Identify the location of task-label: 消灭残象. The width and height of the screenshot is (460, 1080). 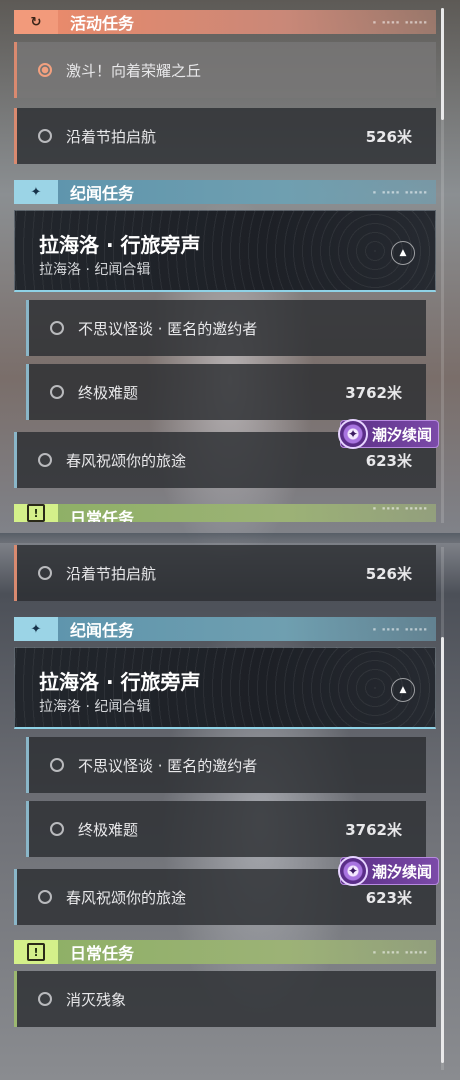
(96, 999).